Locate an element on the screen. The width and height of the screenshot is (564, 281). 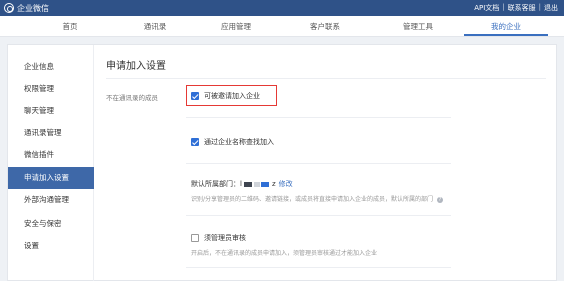
sidebar-item-settings: 设置 is located at coordinates (51, 246).